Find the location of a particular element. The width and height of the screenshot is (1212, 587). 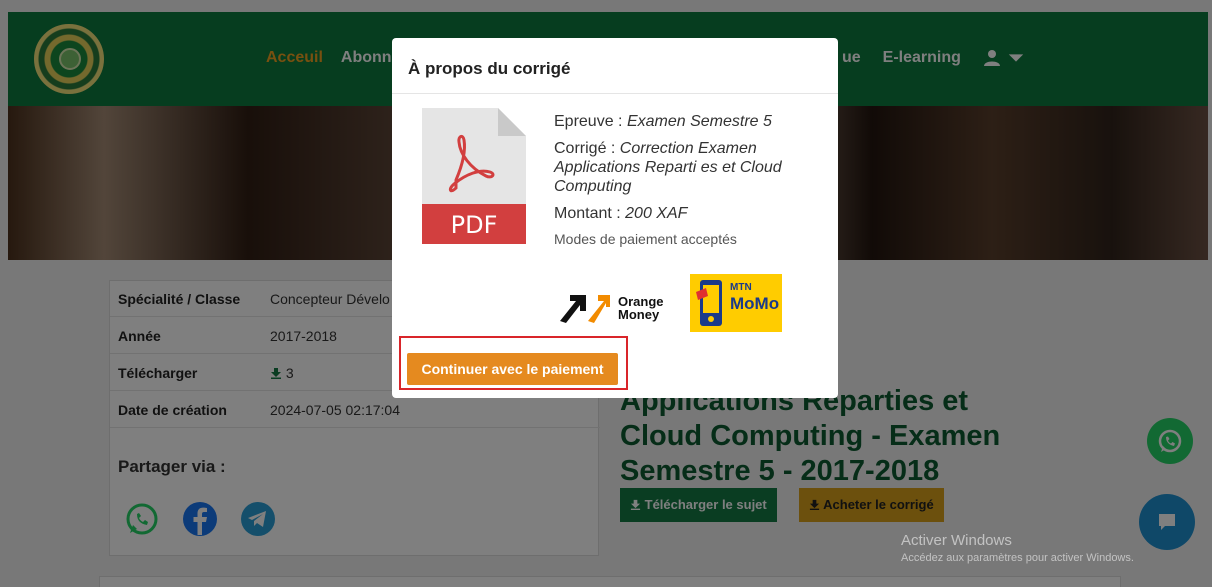

orange-money-logo: Orange Money is located at coordinates (612, 308).